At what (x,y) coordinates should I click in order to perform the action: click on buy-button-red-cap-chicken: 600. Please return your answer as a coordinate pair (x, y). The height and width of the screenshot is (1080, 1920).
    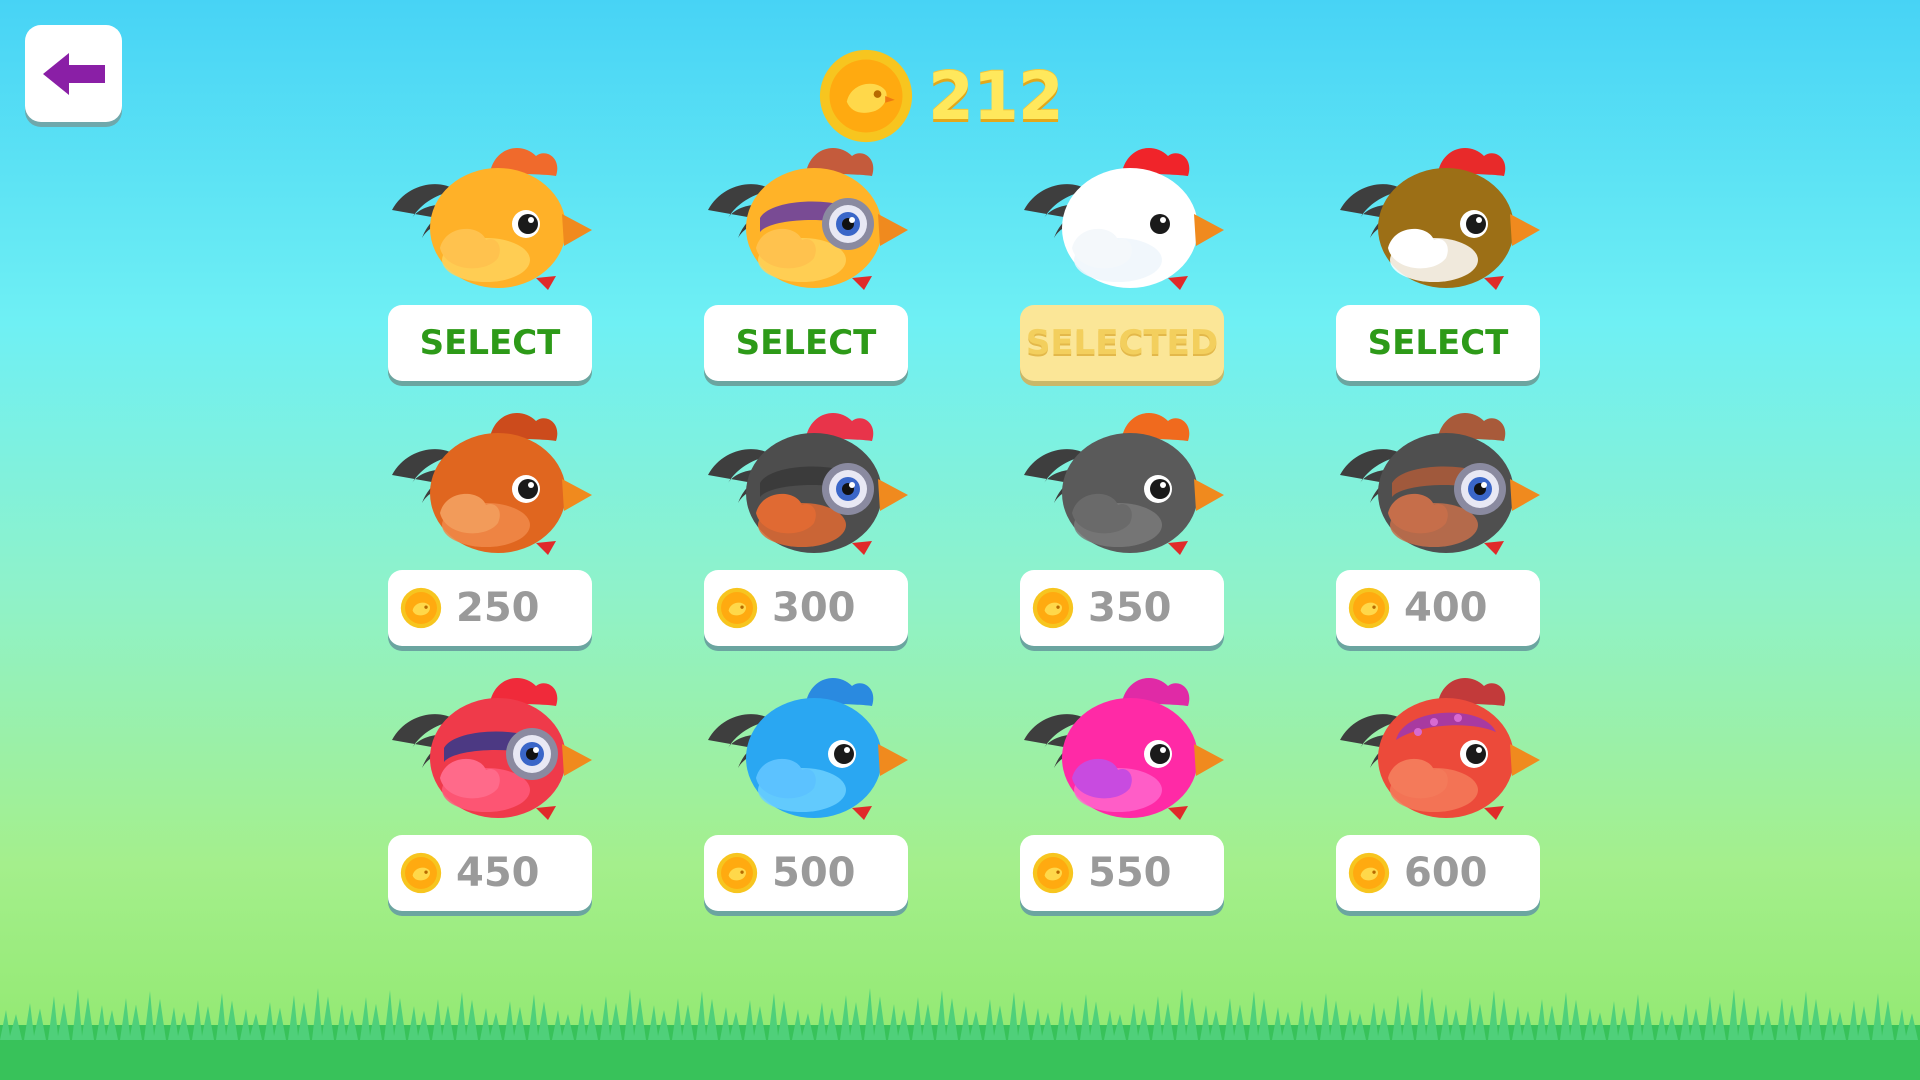
    Looking at the image, I should click on (1438, 873).